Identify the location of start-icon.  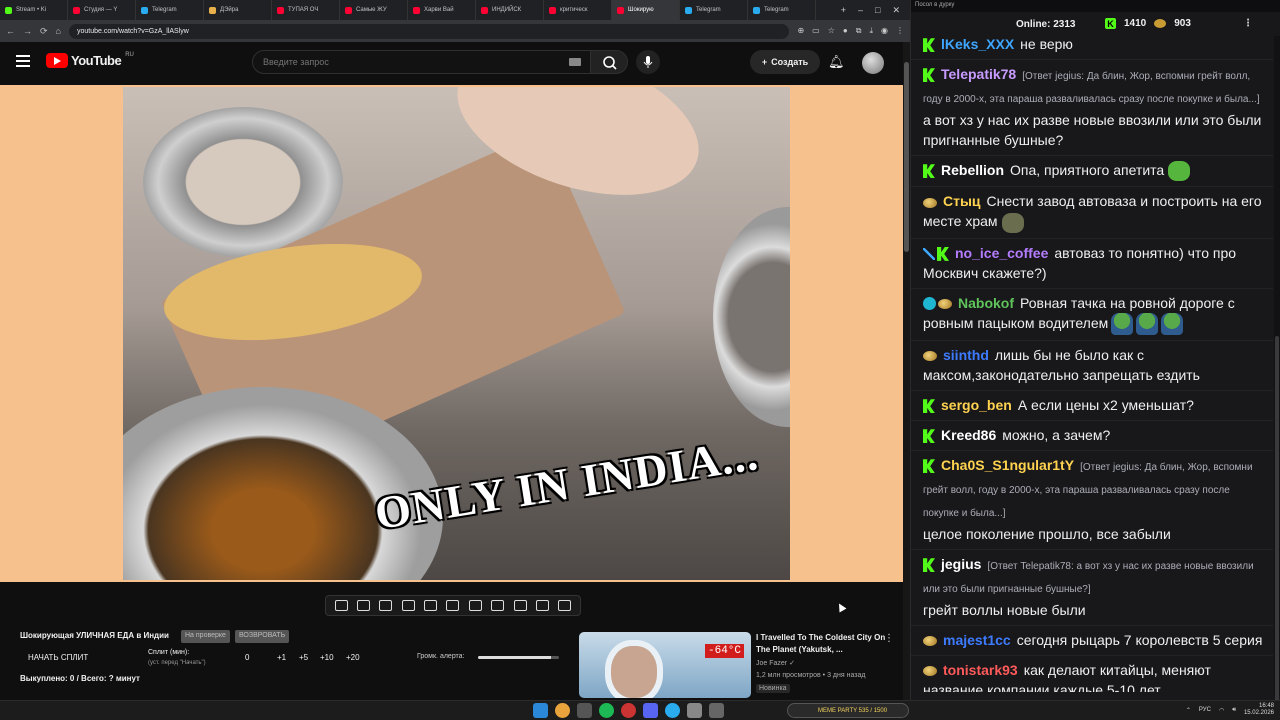
(540, 710).